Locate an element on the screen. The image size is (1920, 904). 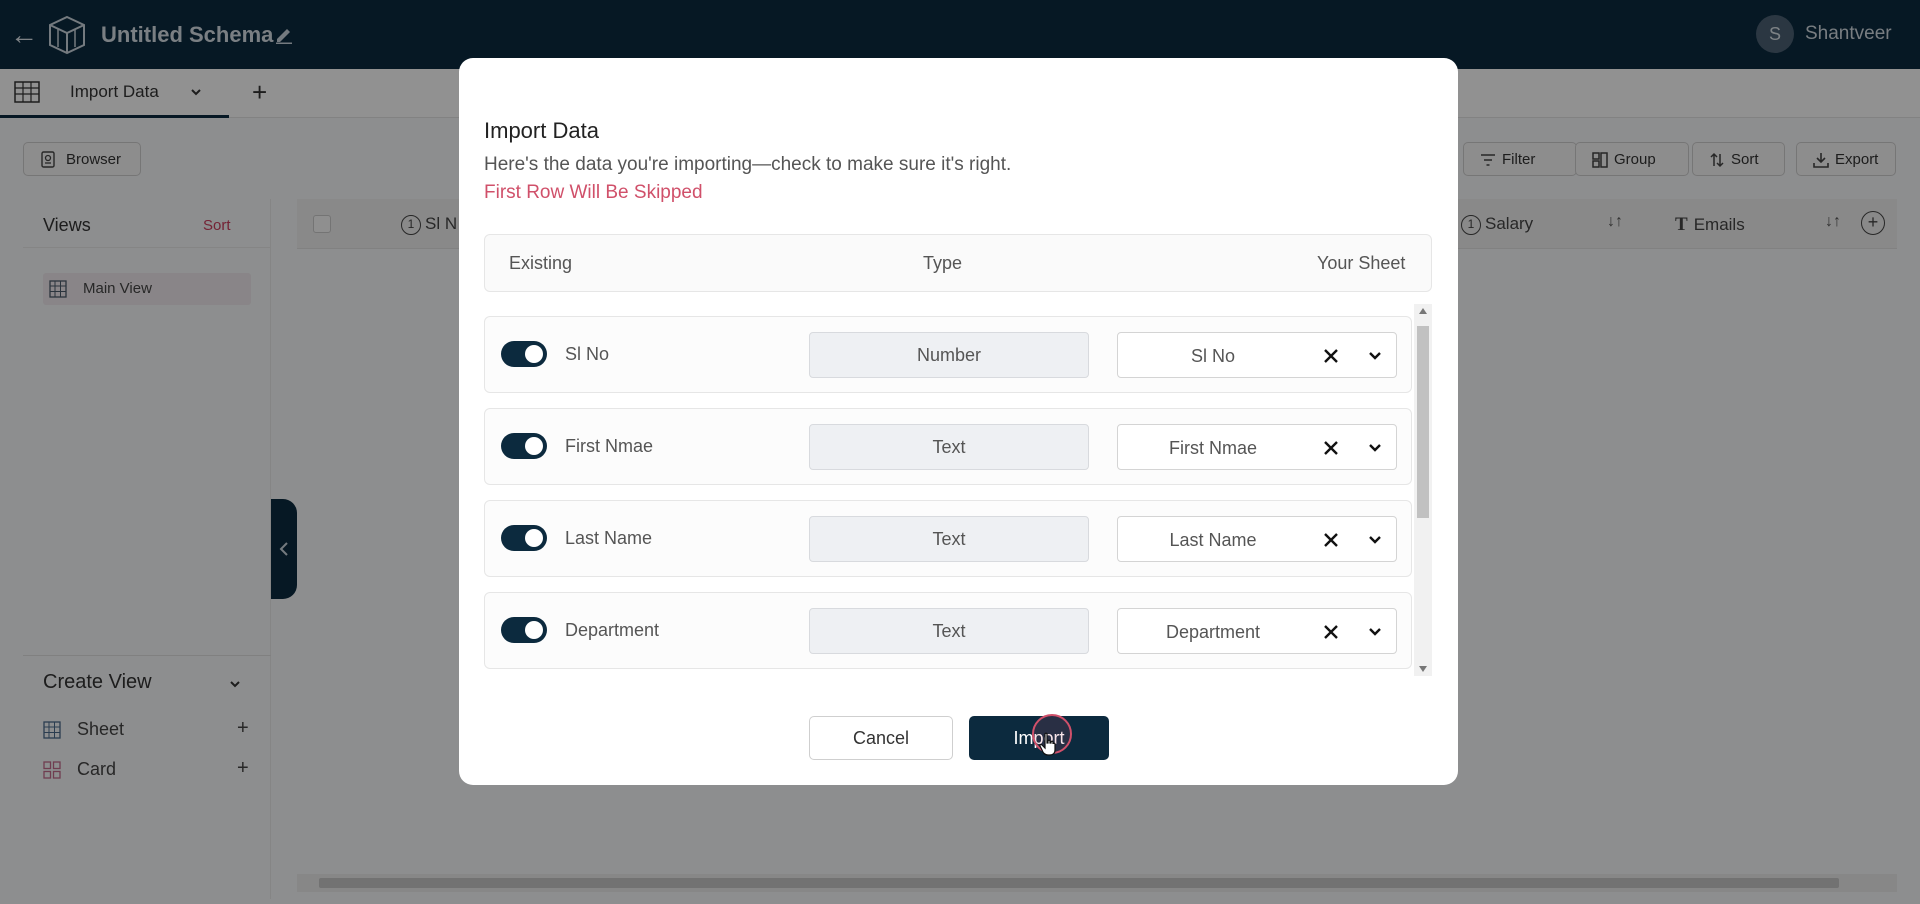
field-name: Last Name is located at coordinates (609, 538).